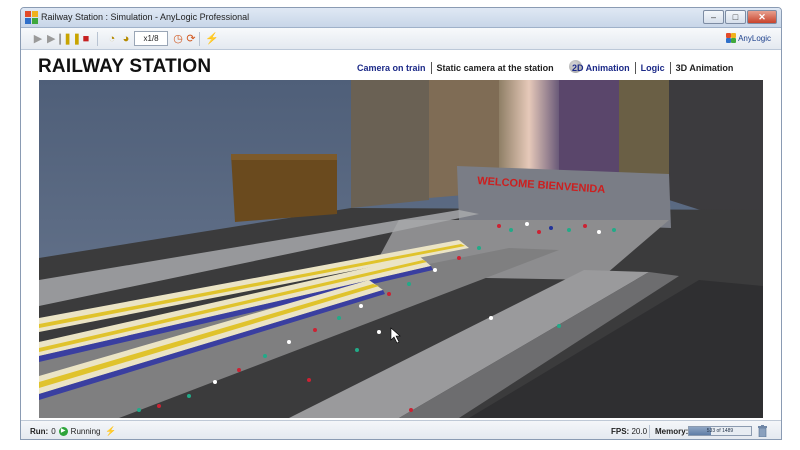 Image resolution: width=800 pixels, height=450 pixels. Describe the element at coordinates (731, 38) in the screenshot. I see `anylogic-logo-icon` at that location.